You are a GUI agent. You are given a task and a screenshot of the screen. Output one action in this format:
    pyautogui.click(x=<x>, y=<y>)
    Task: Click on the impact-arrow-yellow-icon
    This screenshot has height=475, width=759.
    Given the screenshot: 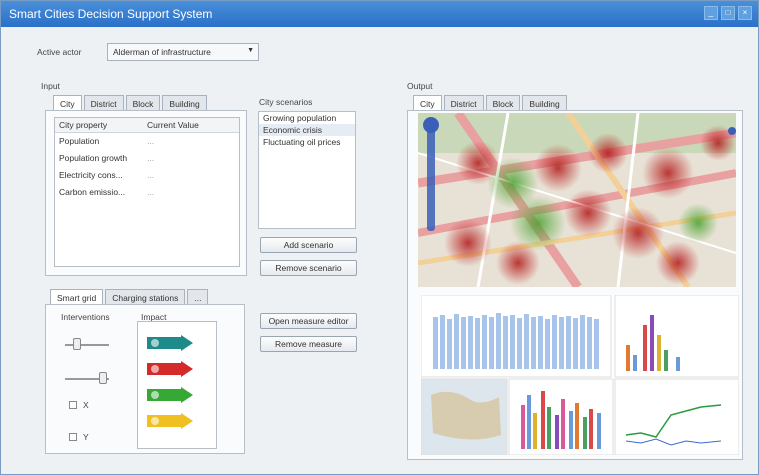 What is the action you would take?
    pyautogui.click(x=170, y=421)
    